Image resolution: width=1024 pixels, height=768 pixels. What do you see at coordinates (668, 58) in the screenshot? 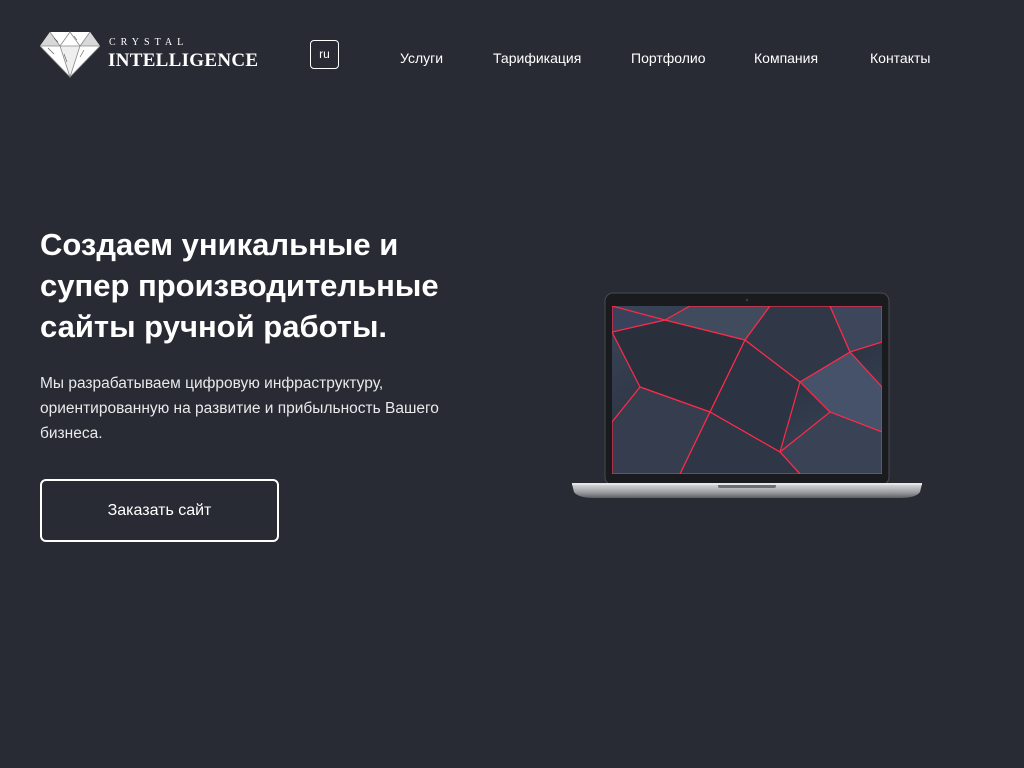
I see `nav-item-portfolio: Портфолио` at bounding box center [668, 58].